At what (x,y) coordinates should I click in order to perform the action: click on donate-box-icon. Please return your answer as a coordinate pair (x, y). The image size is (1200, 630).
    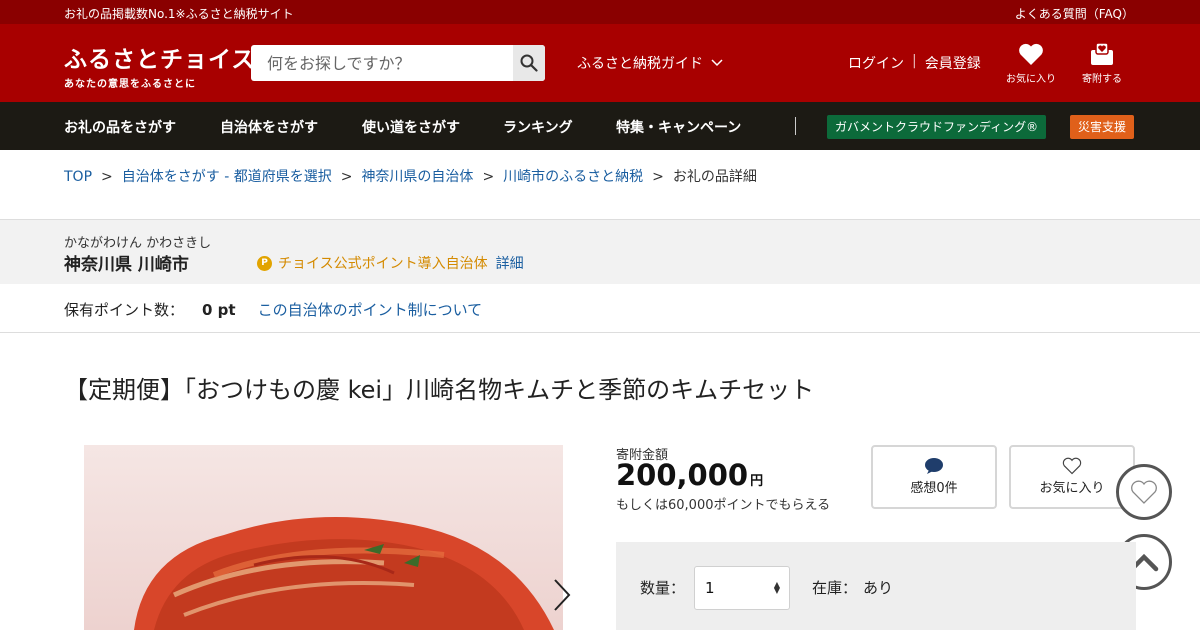
    Looking at the image, I should click on (1102, 53).